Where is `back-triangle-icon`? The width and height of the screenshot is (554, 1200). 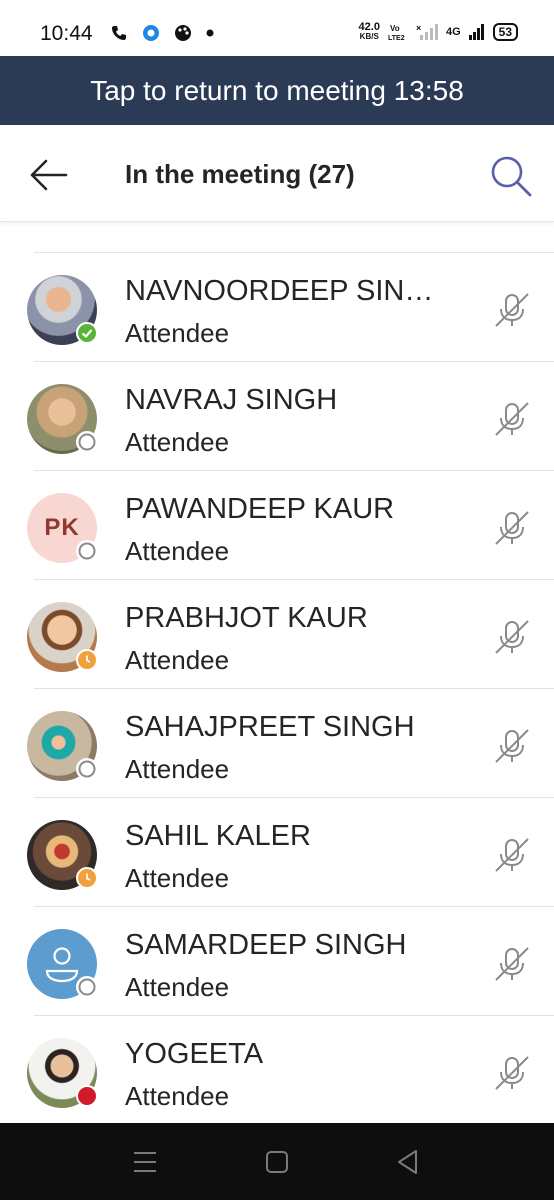 back-triangle-icon is located at coordinates (408, 1162).